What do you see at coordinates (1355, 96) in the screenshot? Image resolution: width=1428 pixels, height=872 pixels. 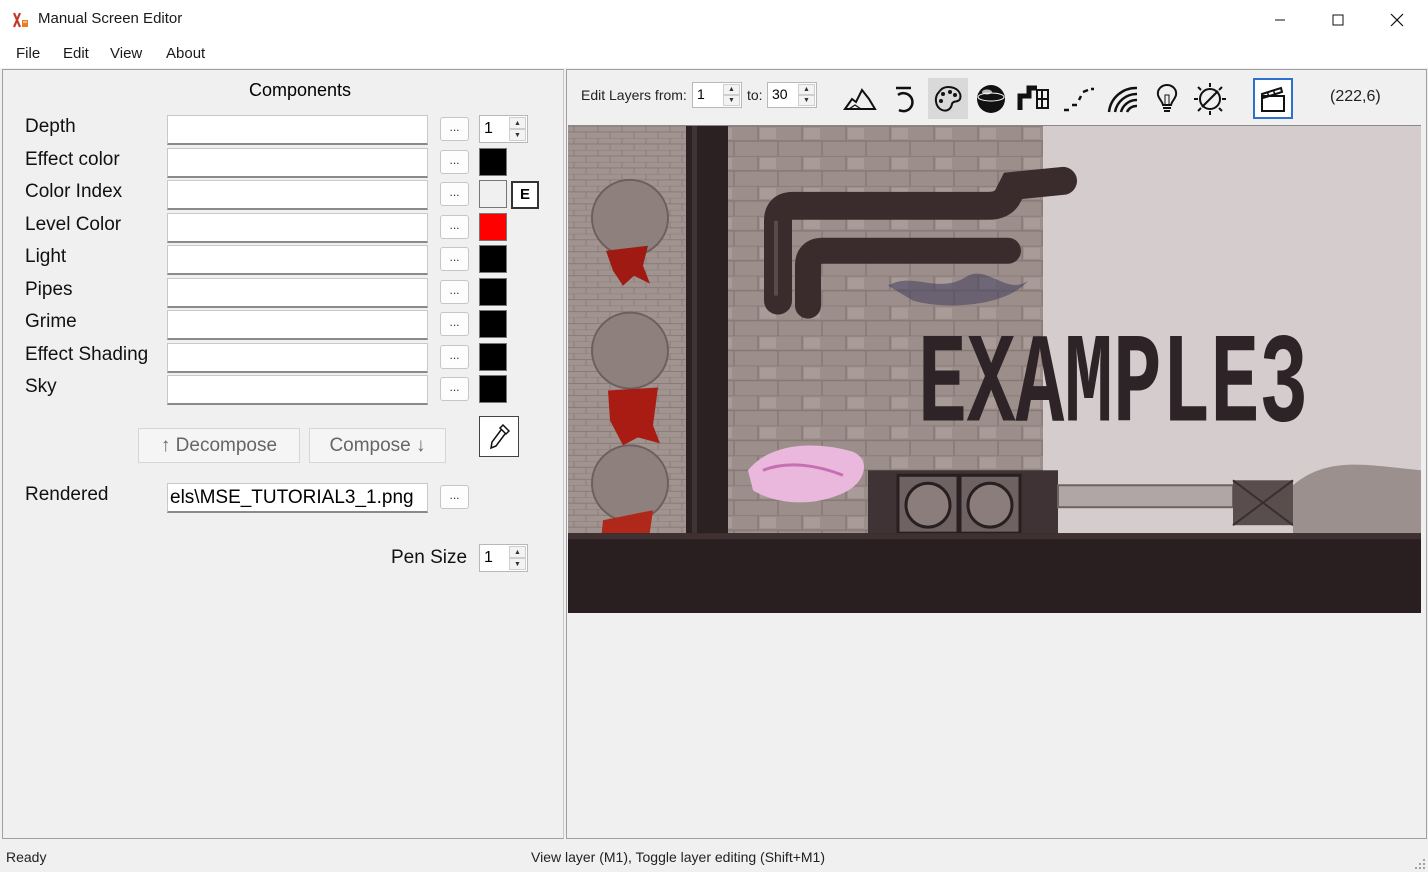 I see `coordinates-readout: (222,6)` at bounding box center [1355, 96].